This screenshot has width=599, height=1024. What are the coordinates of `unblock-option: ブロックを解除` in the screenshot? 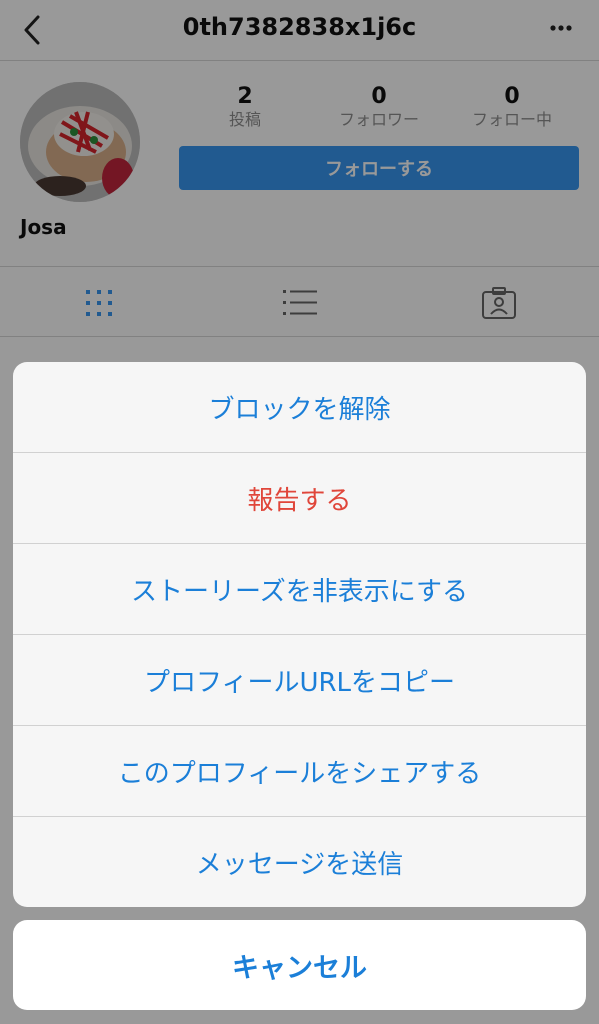 It's located at (299, 407).